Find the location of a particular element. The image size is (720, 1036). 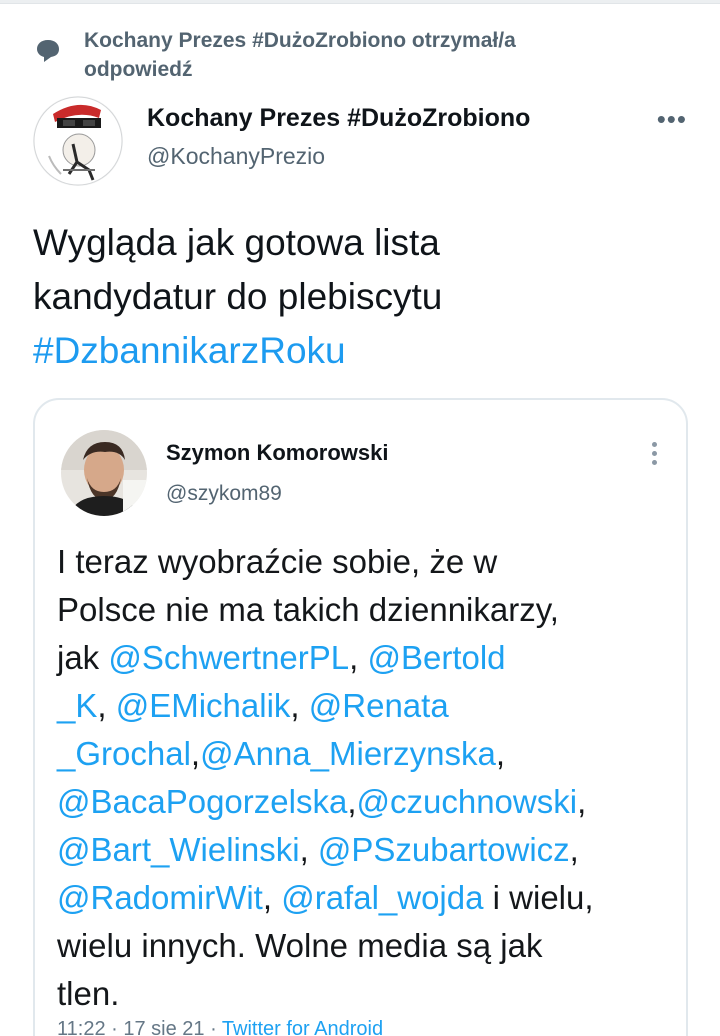

avatar is located at coordinates (78, 141).